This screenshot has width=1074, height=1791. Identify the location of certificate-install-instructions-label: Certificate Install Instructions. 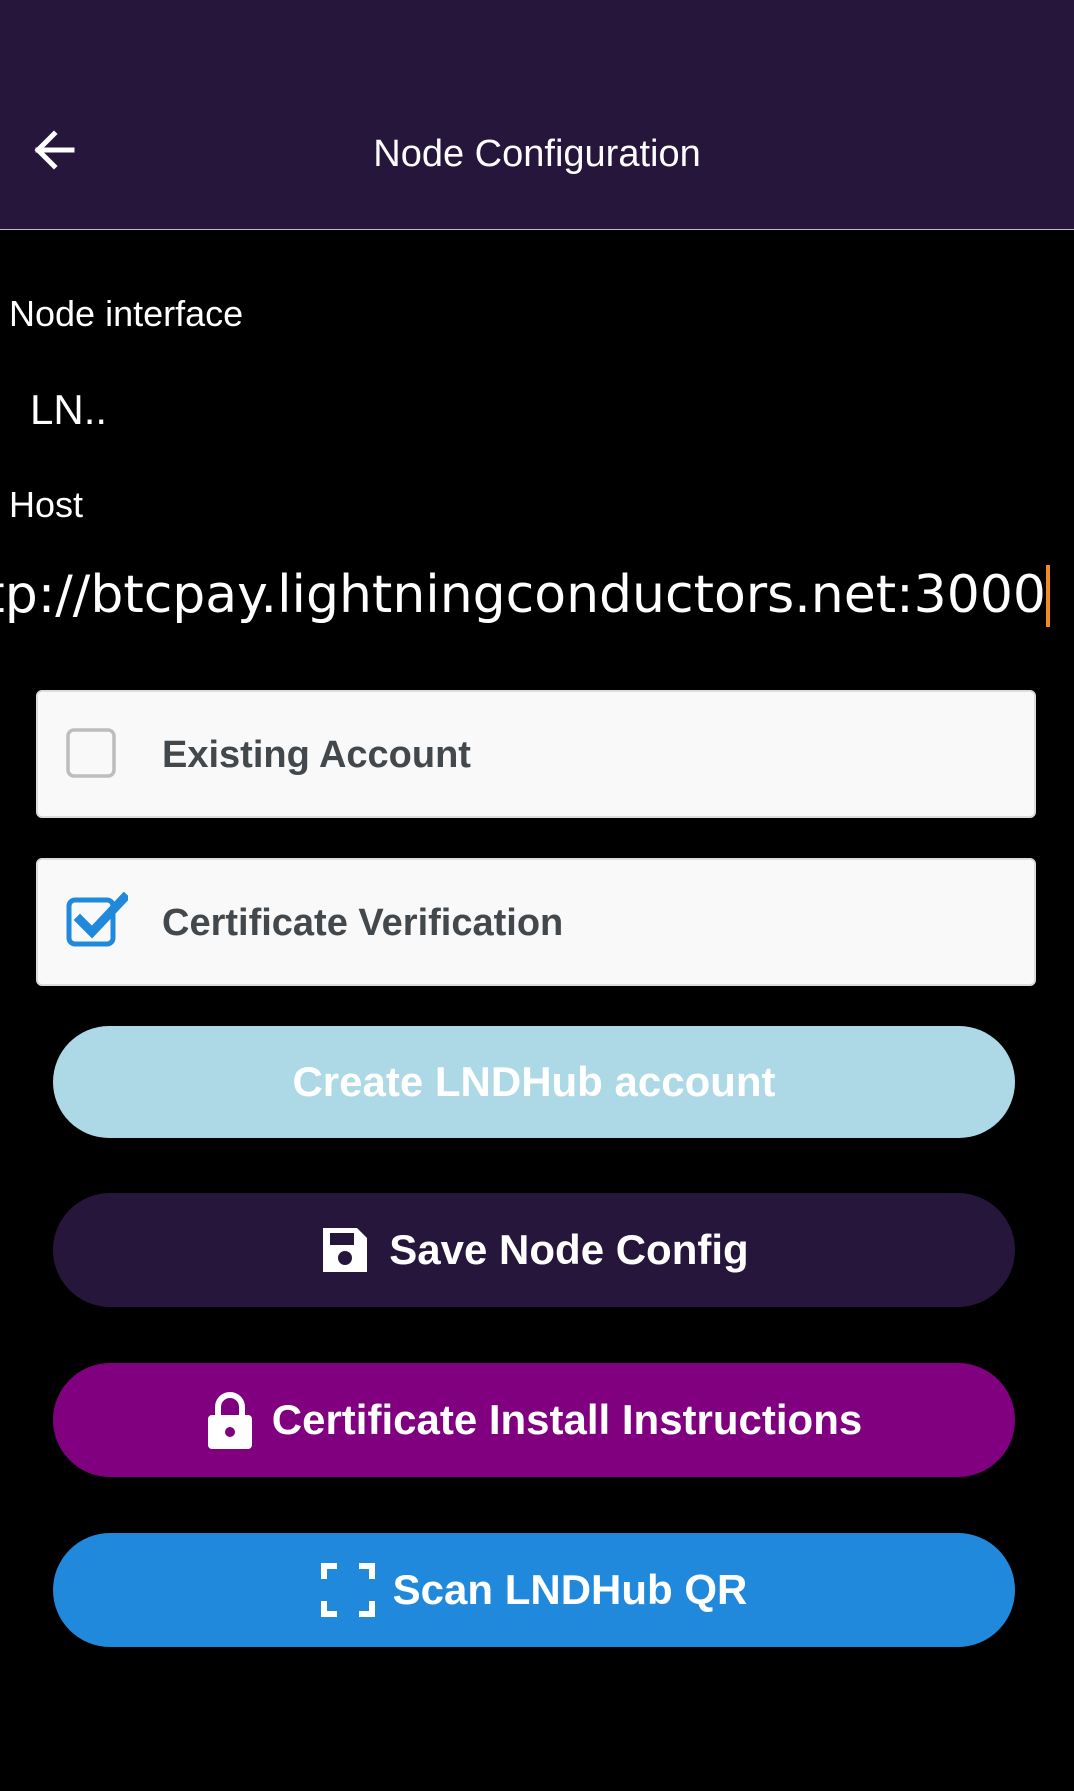
(567, 1419).